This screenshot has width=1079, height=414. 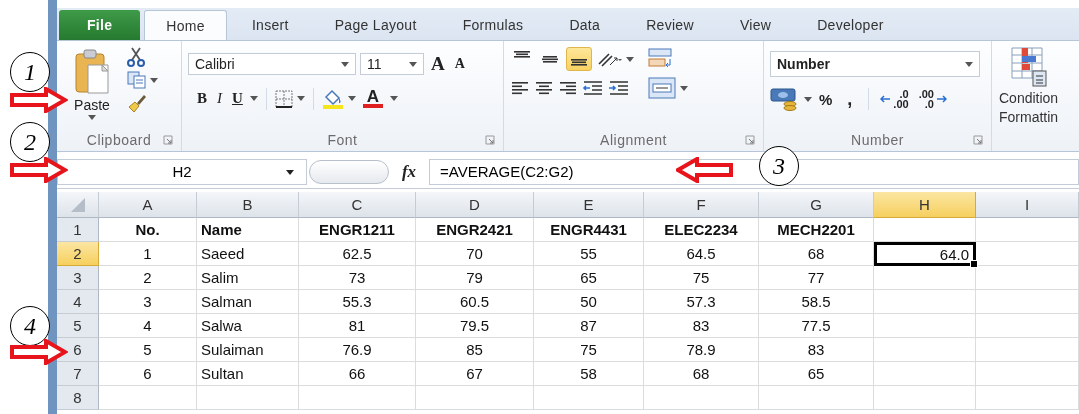 I want to click on column-header: B, so click(x=248, y=205).